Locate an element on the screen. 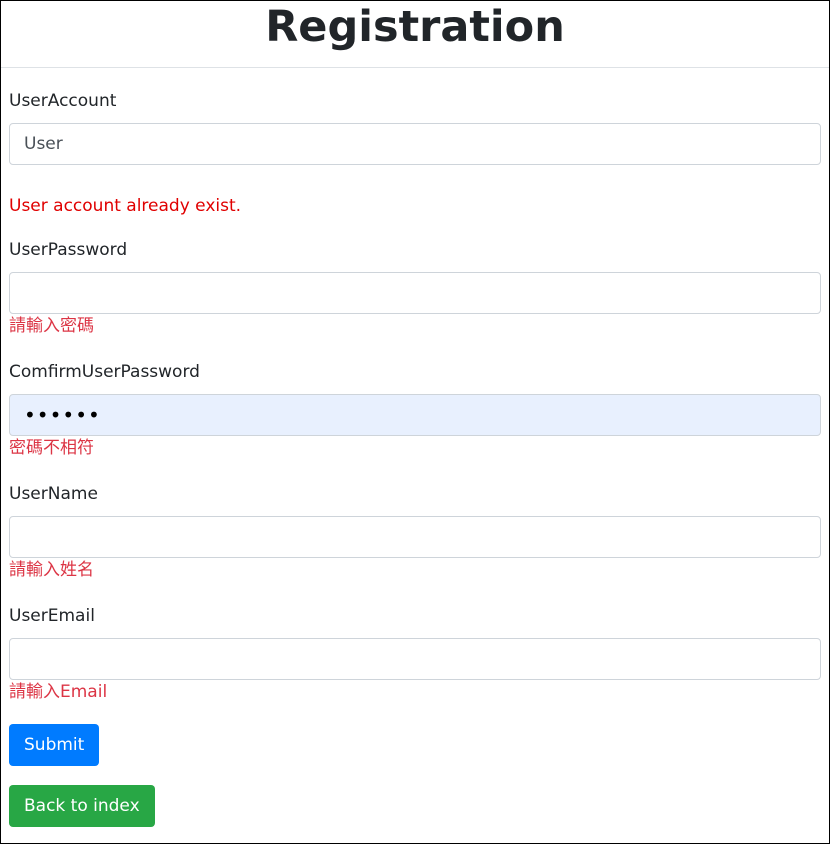  user-account-error: User account already exist. is located at coordinates (125, 206).